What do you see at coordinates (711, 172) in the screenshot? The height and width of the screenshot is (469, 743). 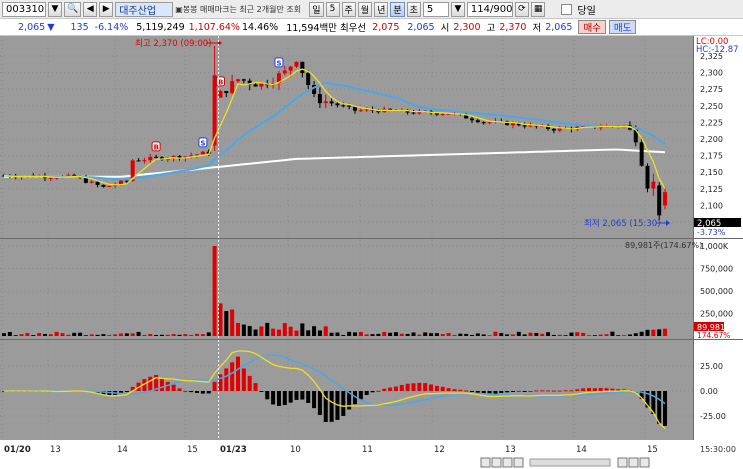 I see `price-tick: 2,150` at bounding box center [711, 172].